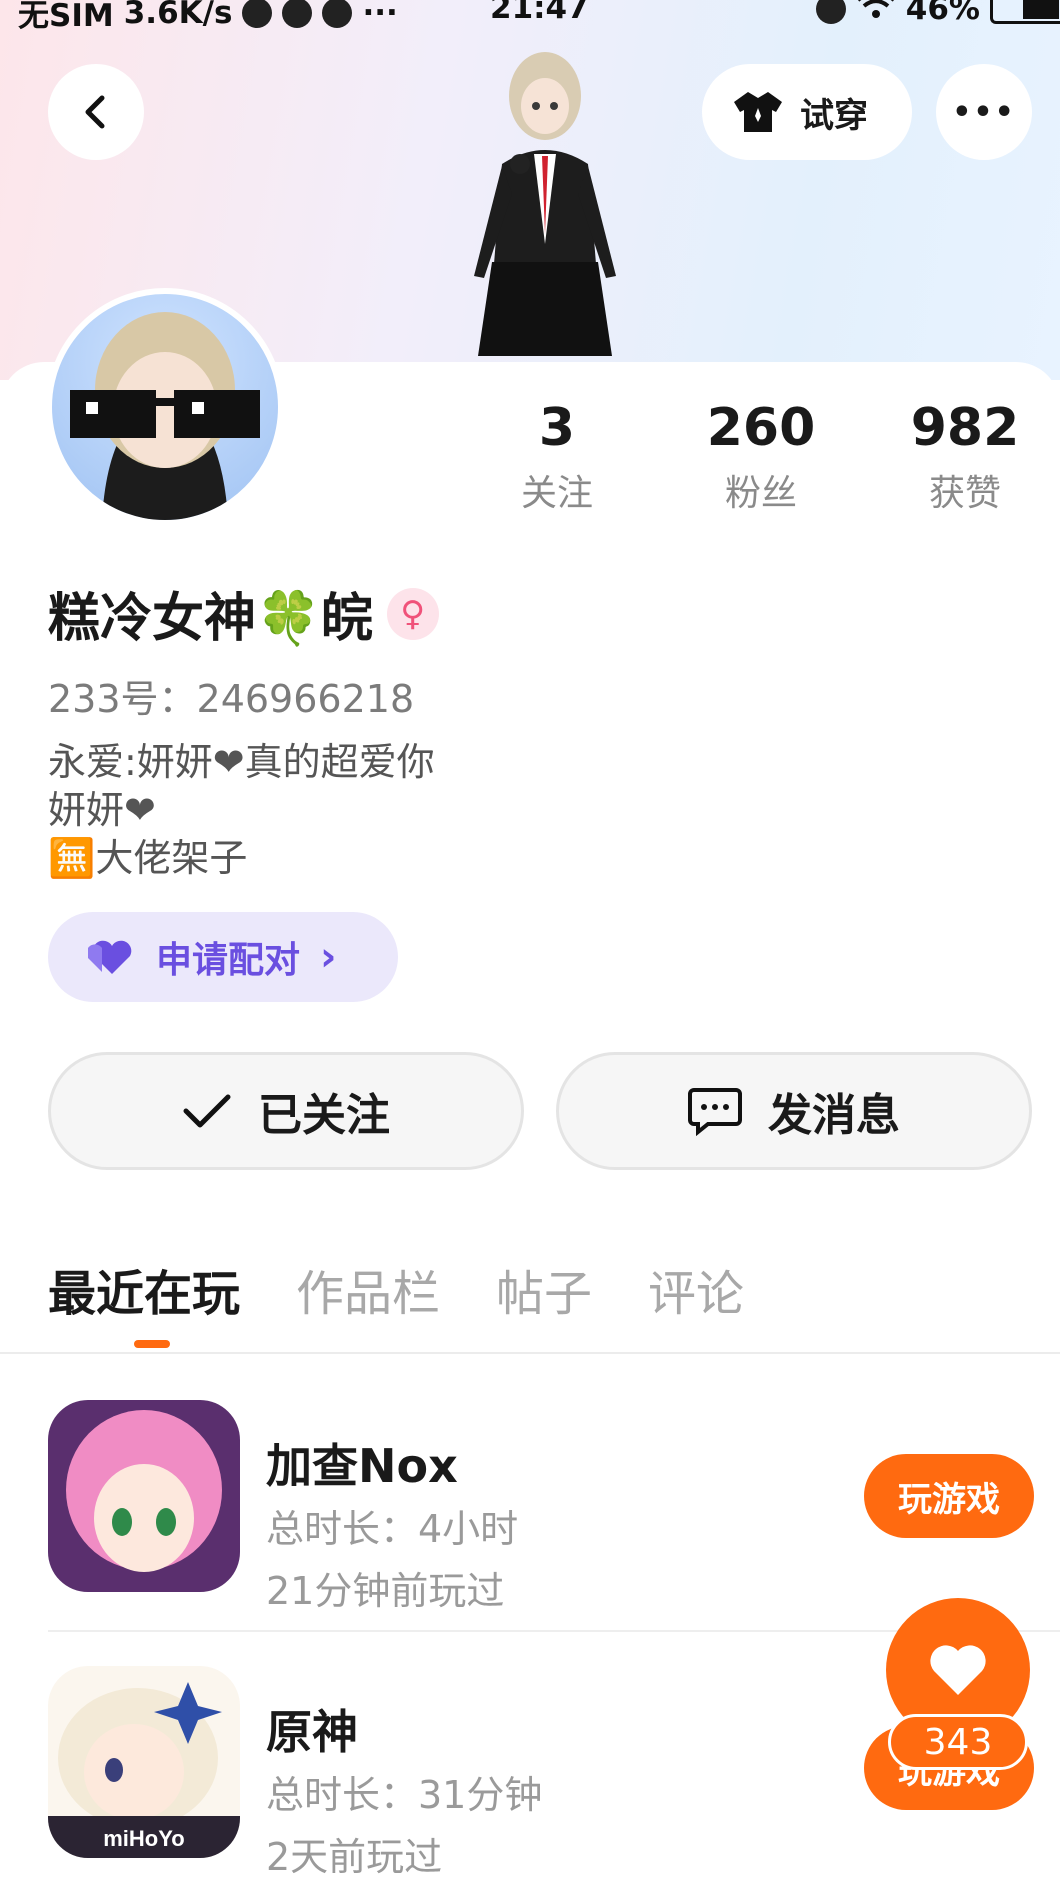 The height and width of the screenshot is (1888, 1060). I want to click on tab-recently-played: 最近在玩, so click(144, 1289).